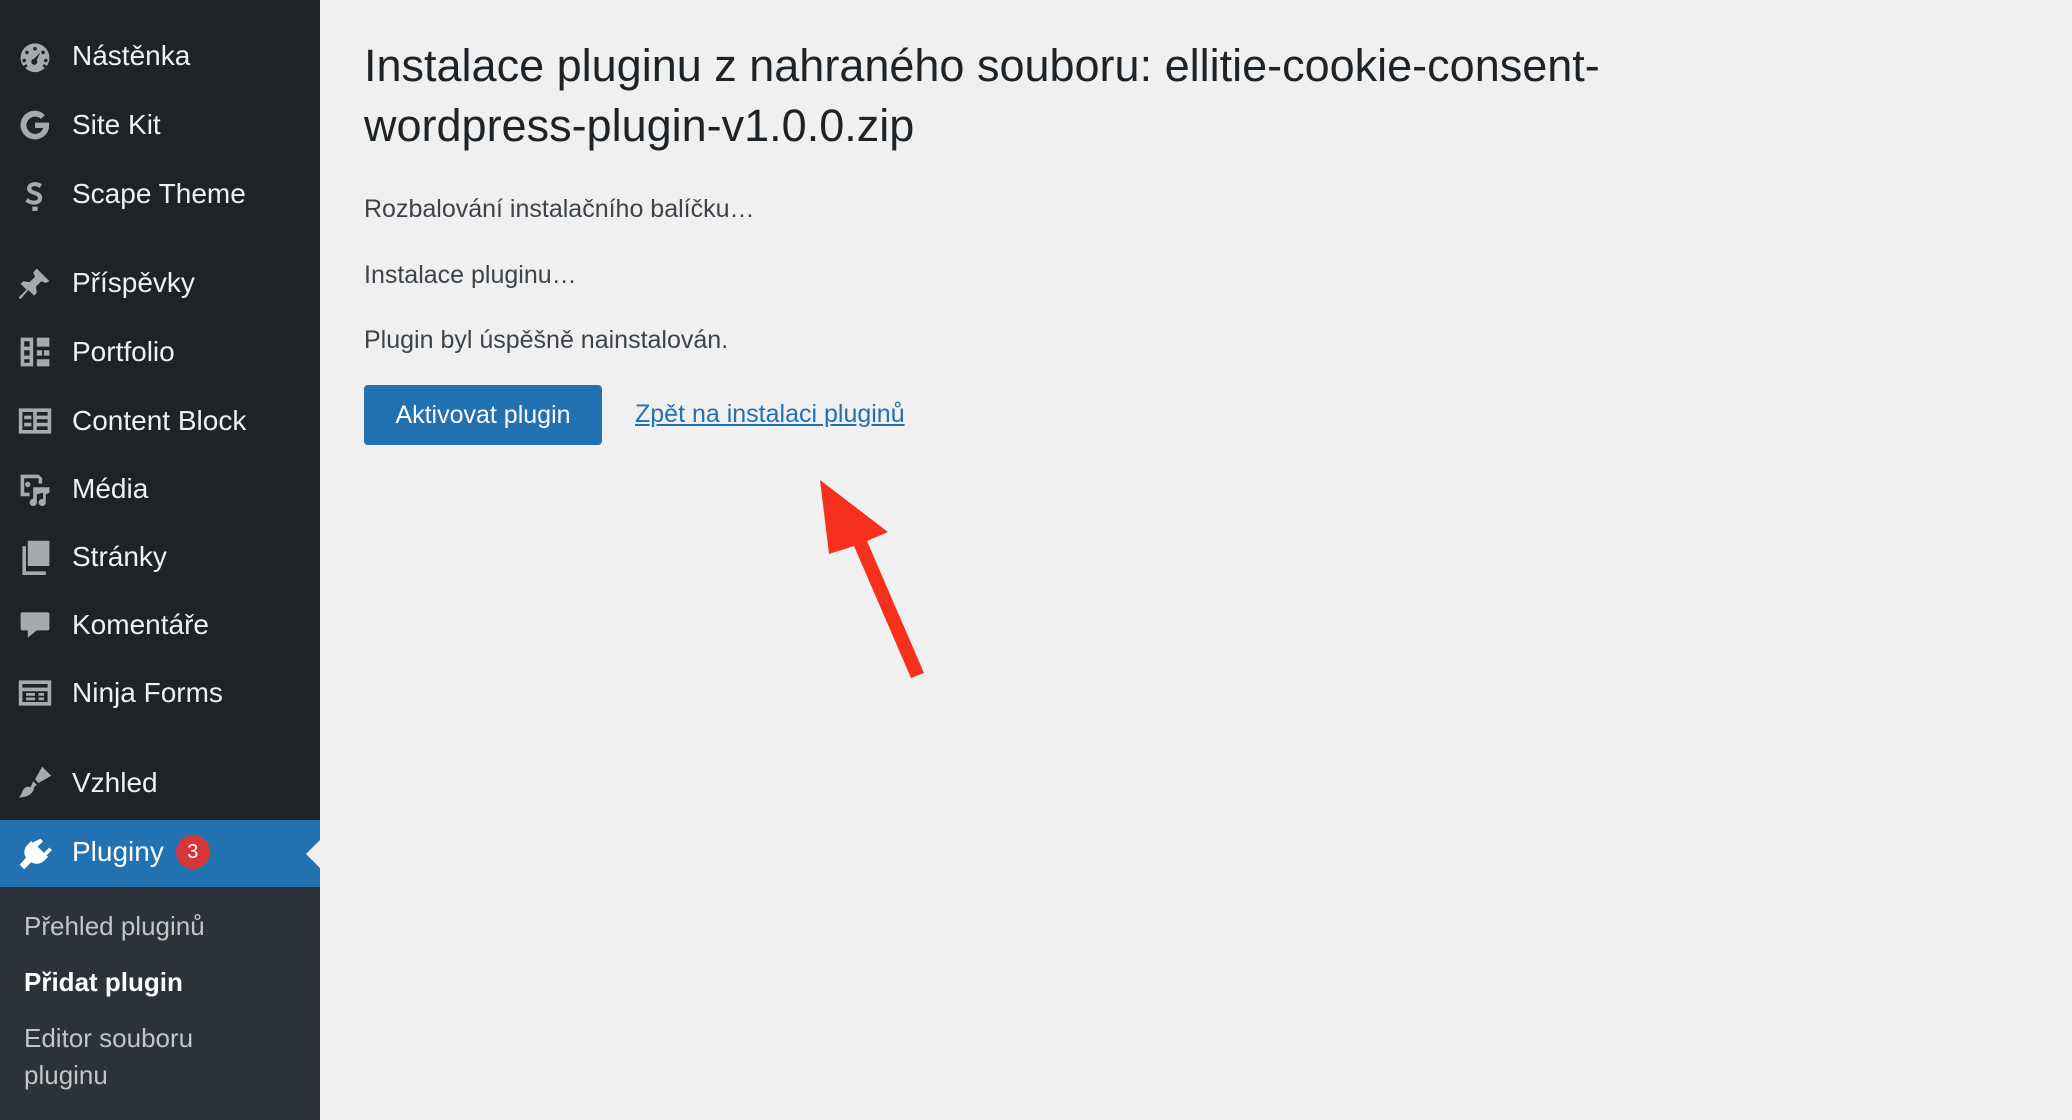 The height and width of the screenshot is (1120, 2072). I want to click on sidebar-item-appearance: Vzhled, so click(160, 783).